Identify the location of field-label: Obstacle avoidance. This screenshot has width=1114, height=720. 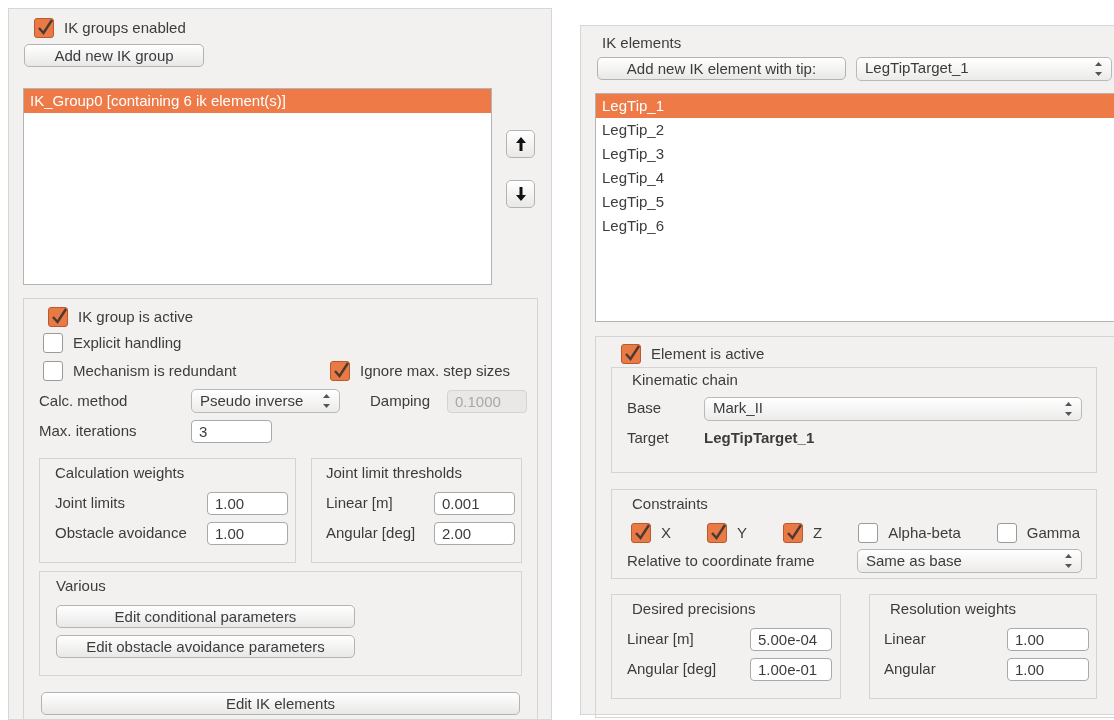
(121, 532).